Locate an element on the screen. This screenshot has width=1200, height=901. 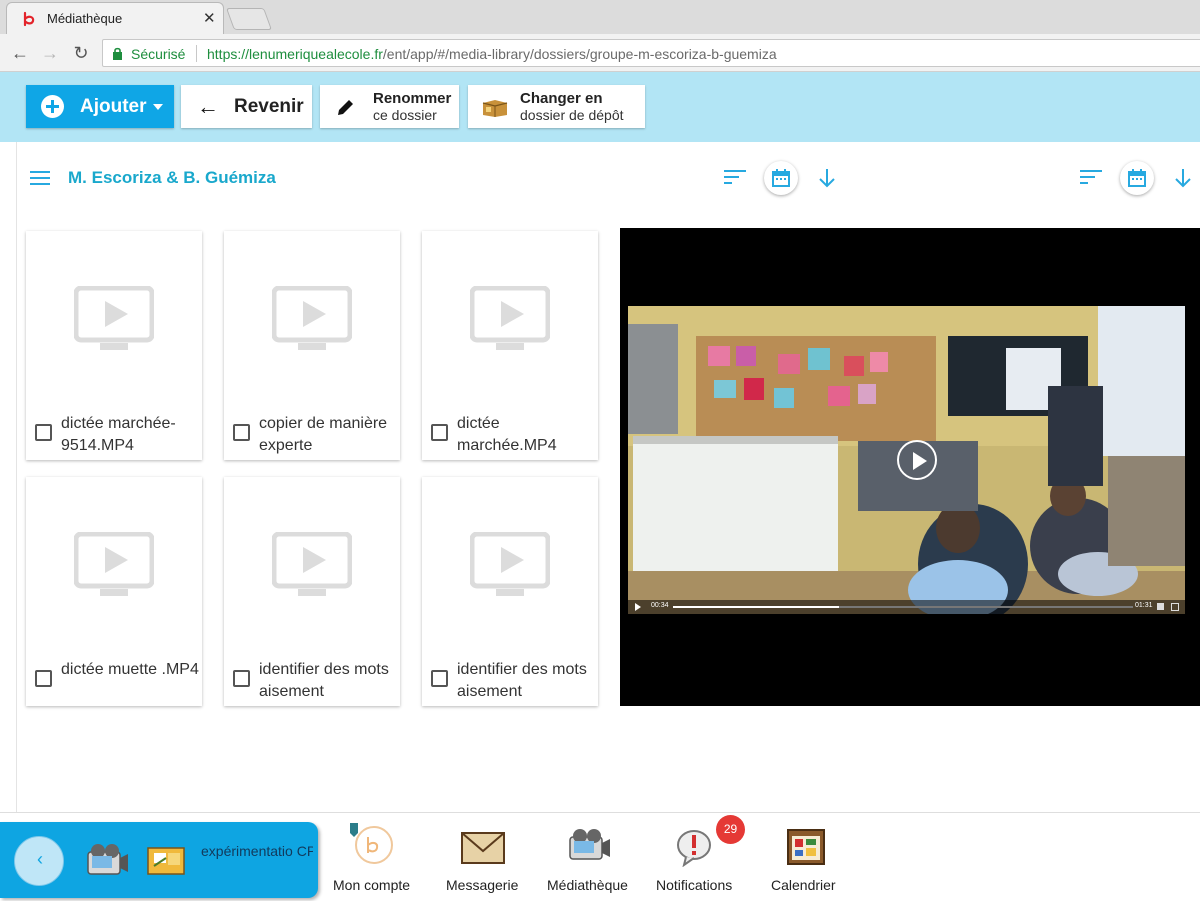
change-label-line2: dossier de dépôt is located at coordinates (572, 115).